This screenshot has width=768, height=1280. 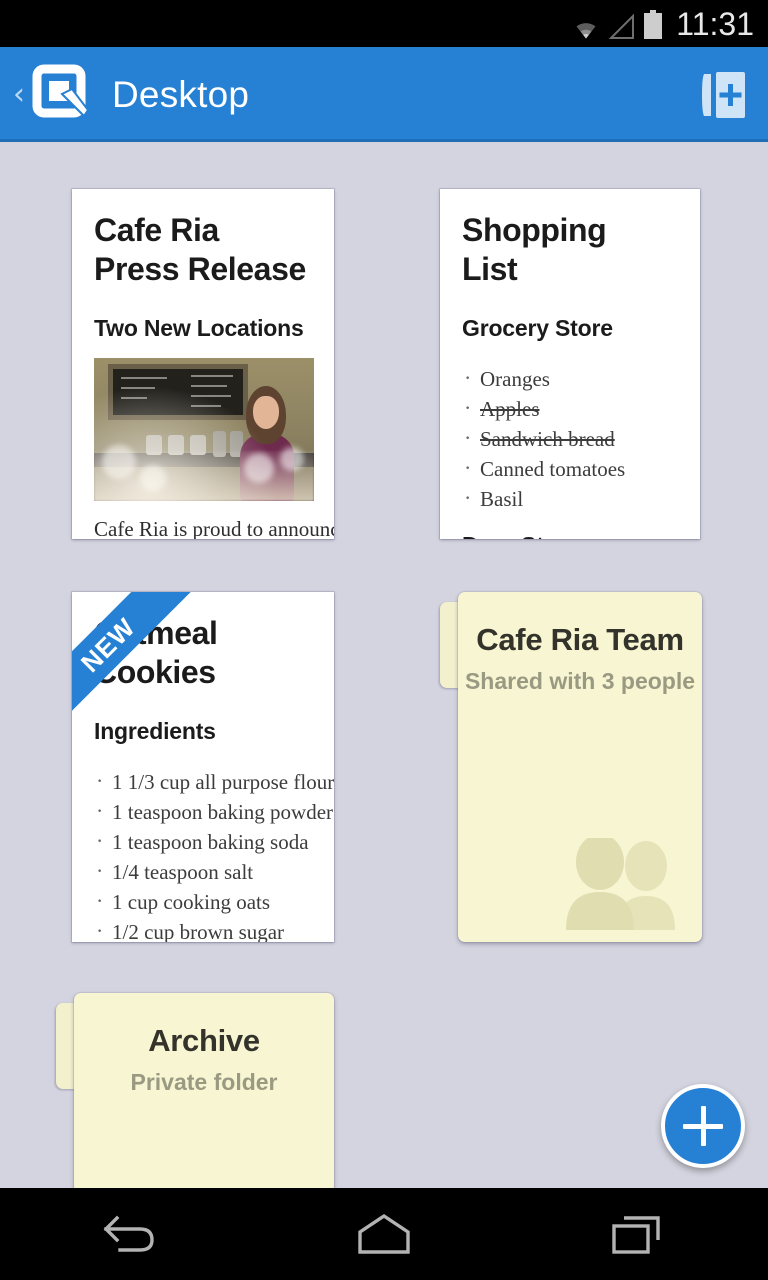 I want to click on folder-body: Cafe Ria Team Shared with 3 people, so click(x=580, y=767).